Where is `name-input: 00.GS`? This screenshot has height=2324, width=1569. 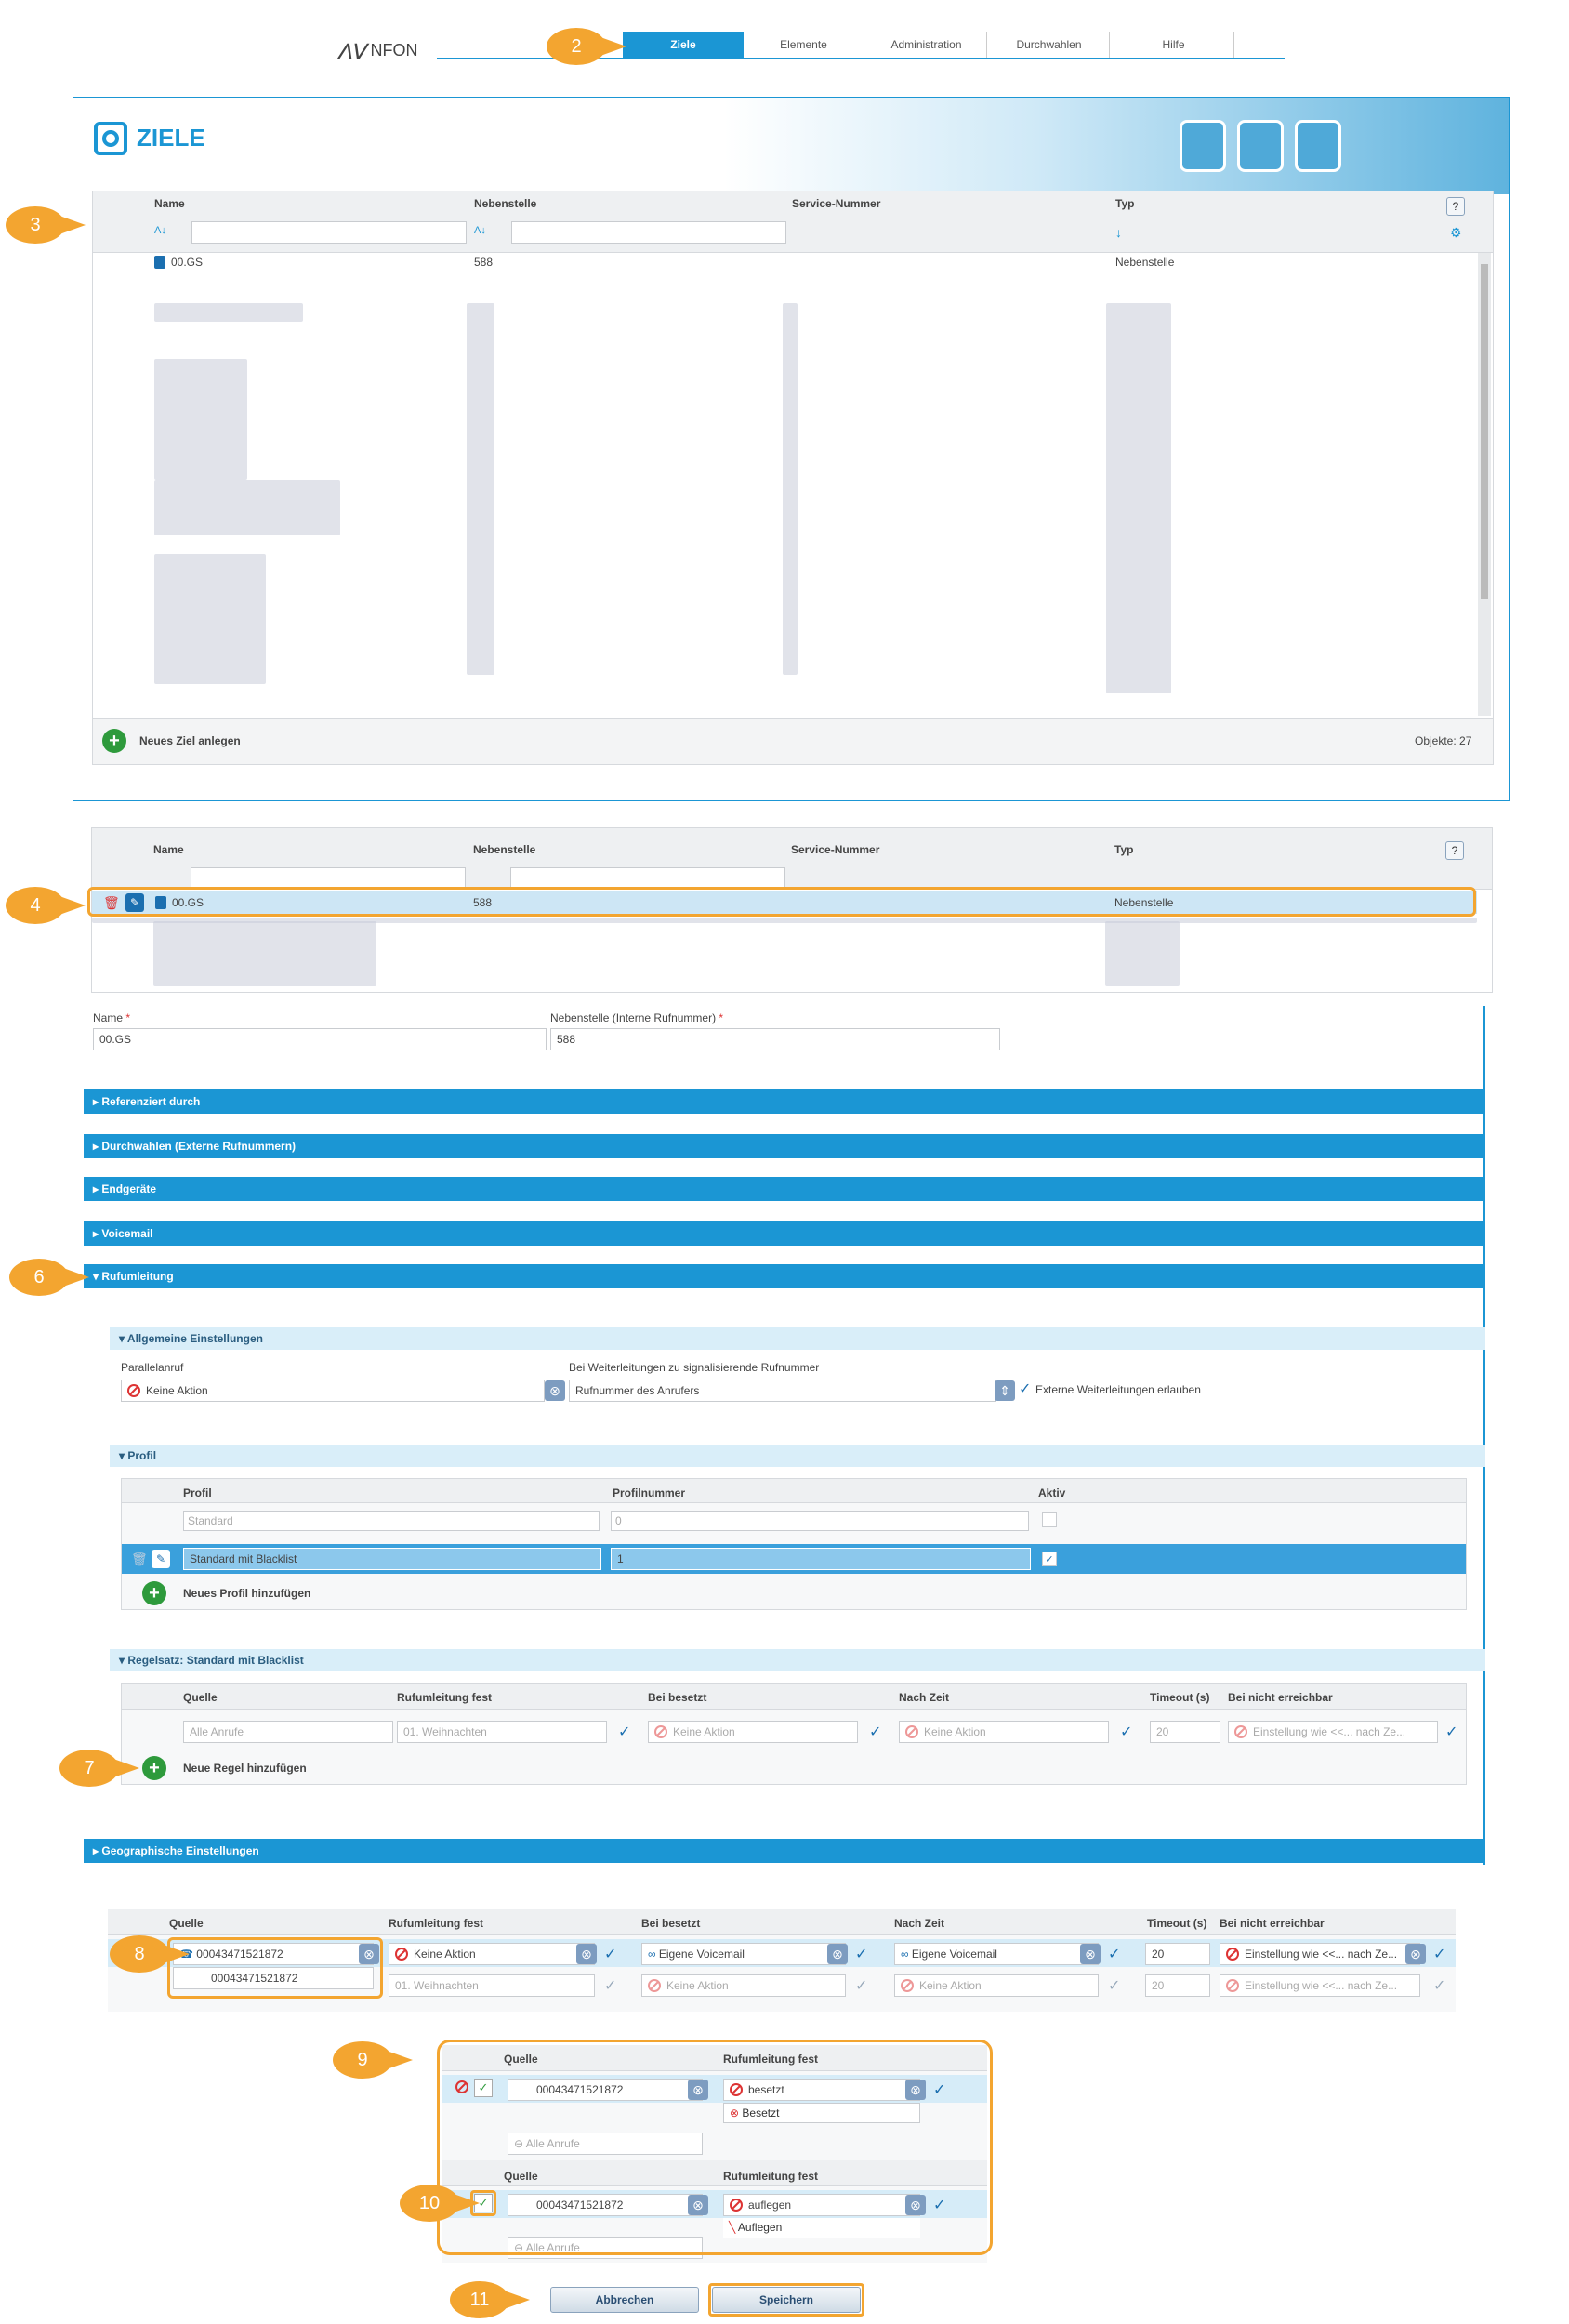
name-input: 00.GS is located at coordinates (320, 1039).